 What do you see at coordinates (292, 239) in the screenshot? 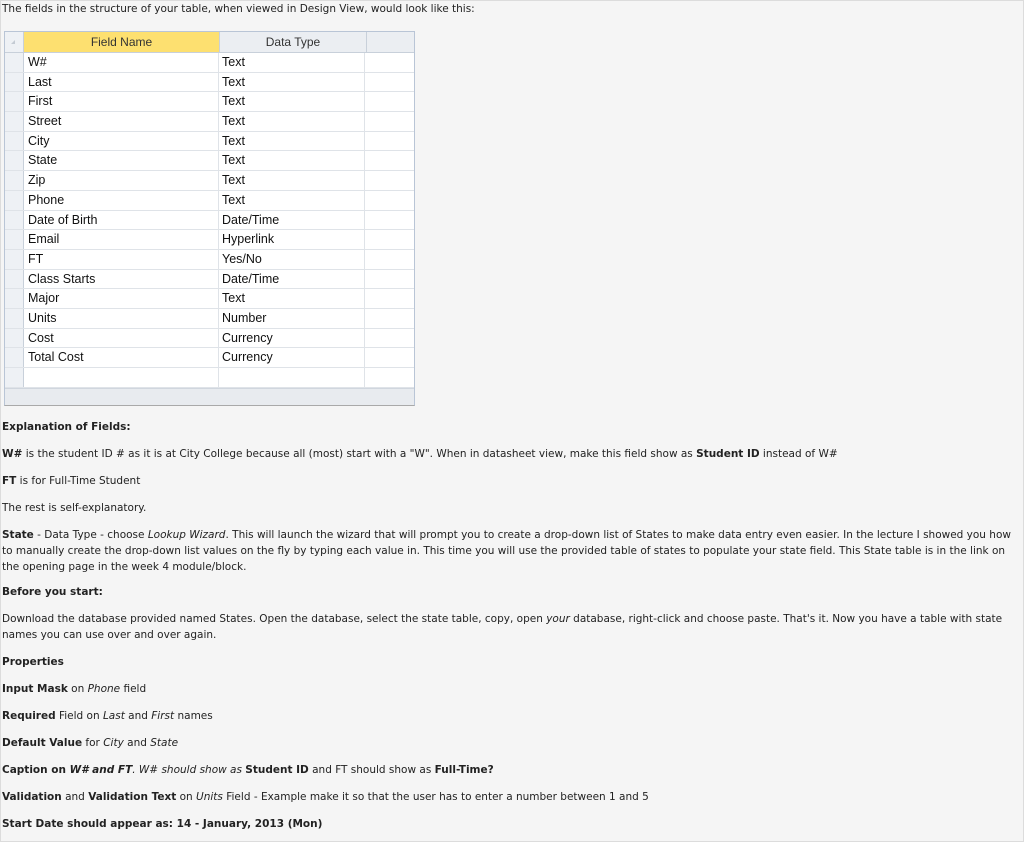
I see `data-type-cell: Hyperlink` at bounding box center [292, 239].